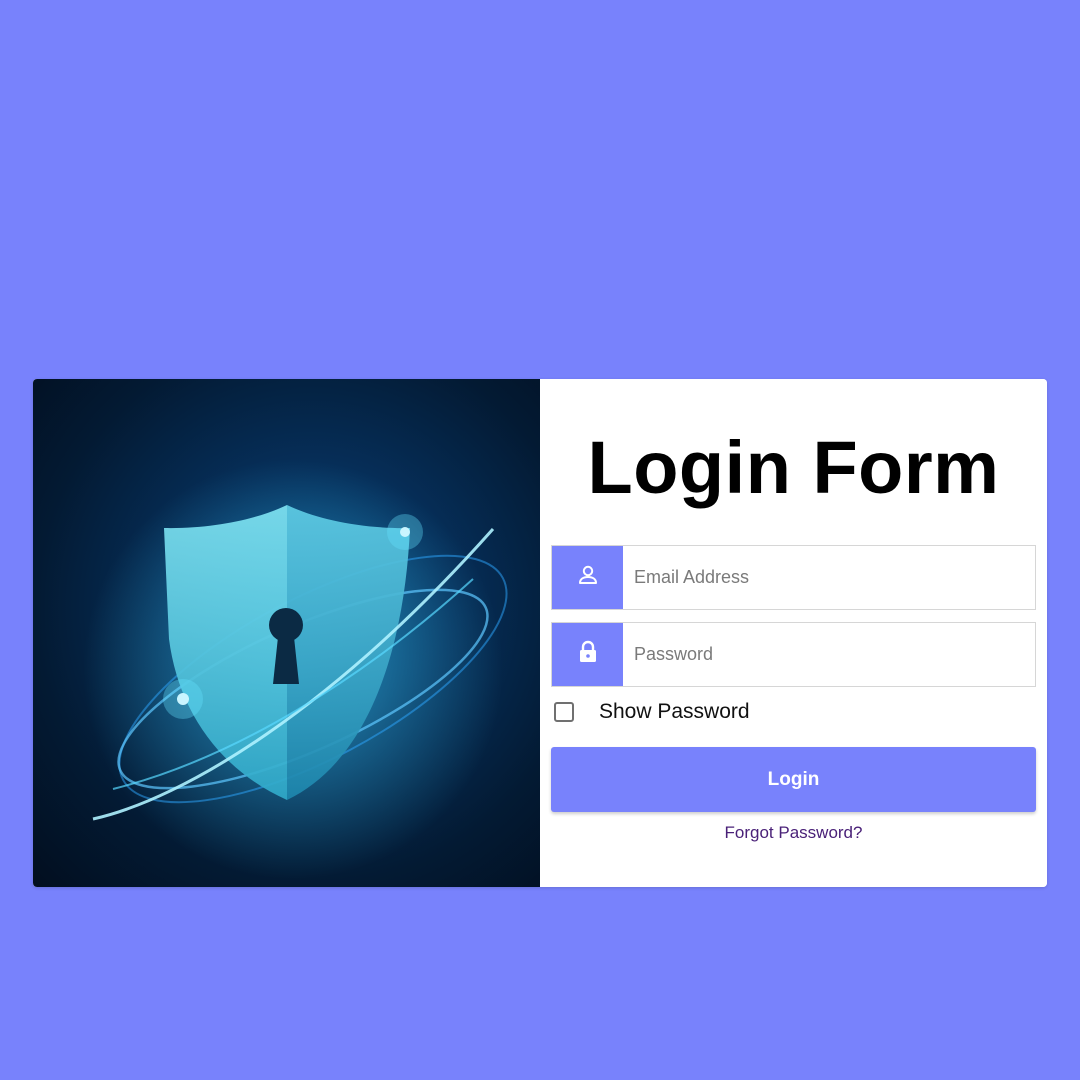  I want to click on user-icon, so click(588, 577).